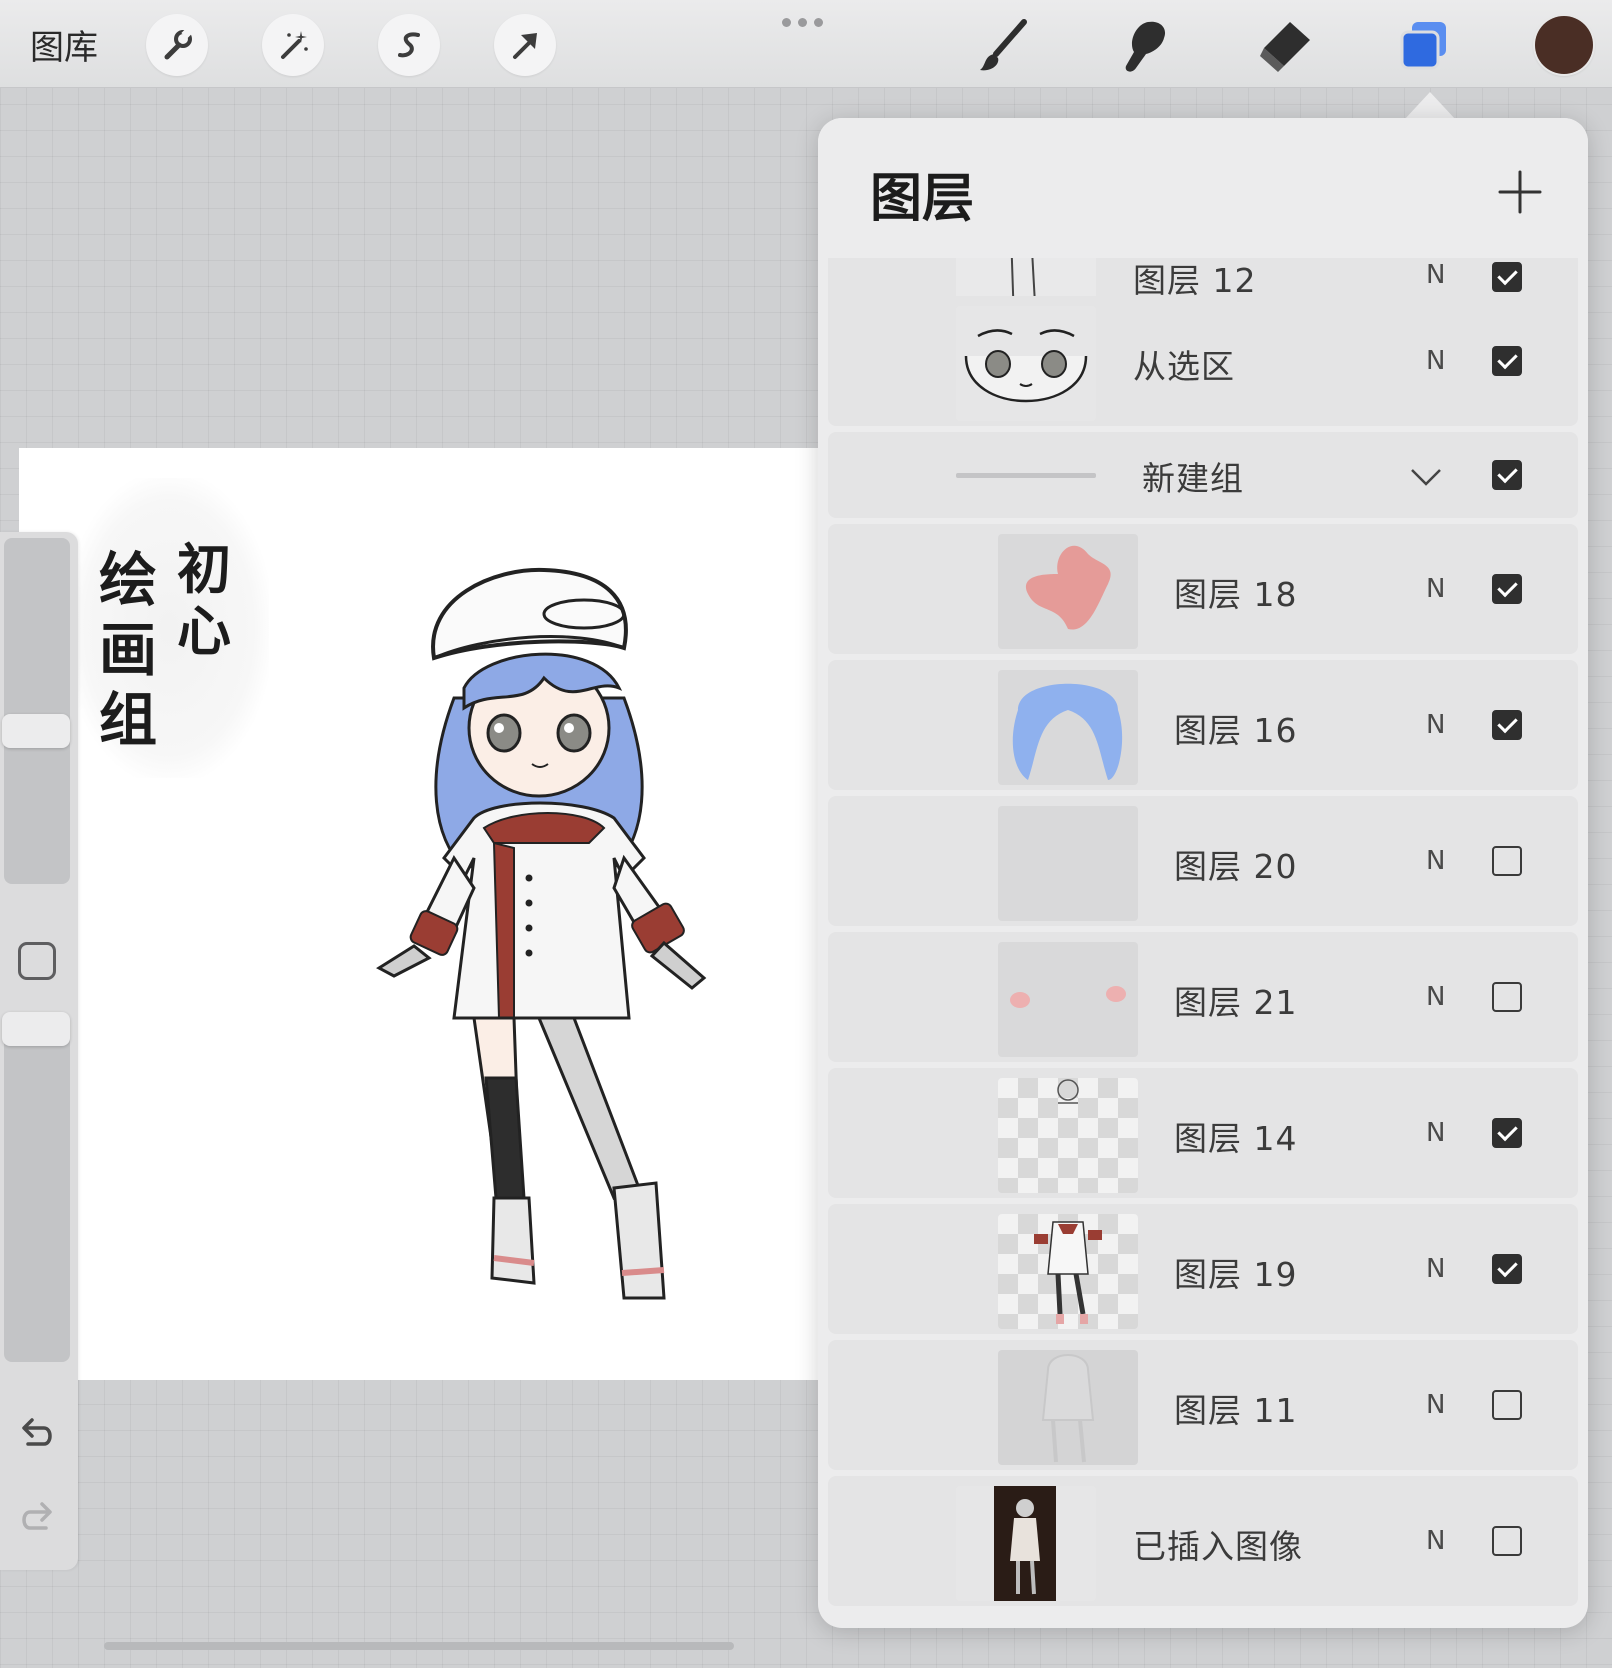 The width and height of the screenshot is (1612, 1668). Describe the element at coordinates (1430, 106) in the screenshot. I see `panel-pointer` at that location.